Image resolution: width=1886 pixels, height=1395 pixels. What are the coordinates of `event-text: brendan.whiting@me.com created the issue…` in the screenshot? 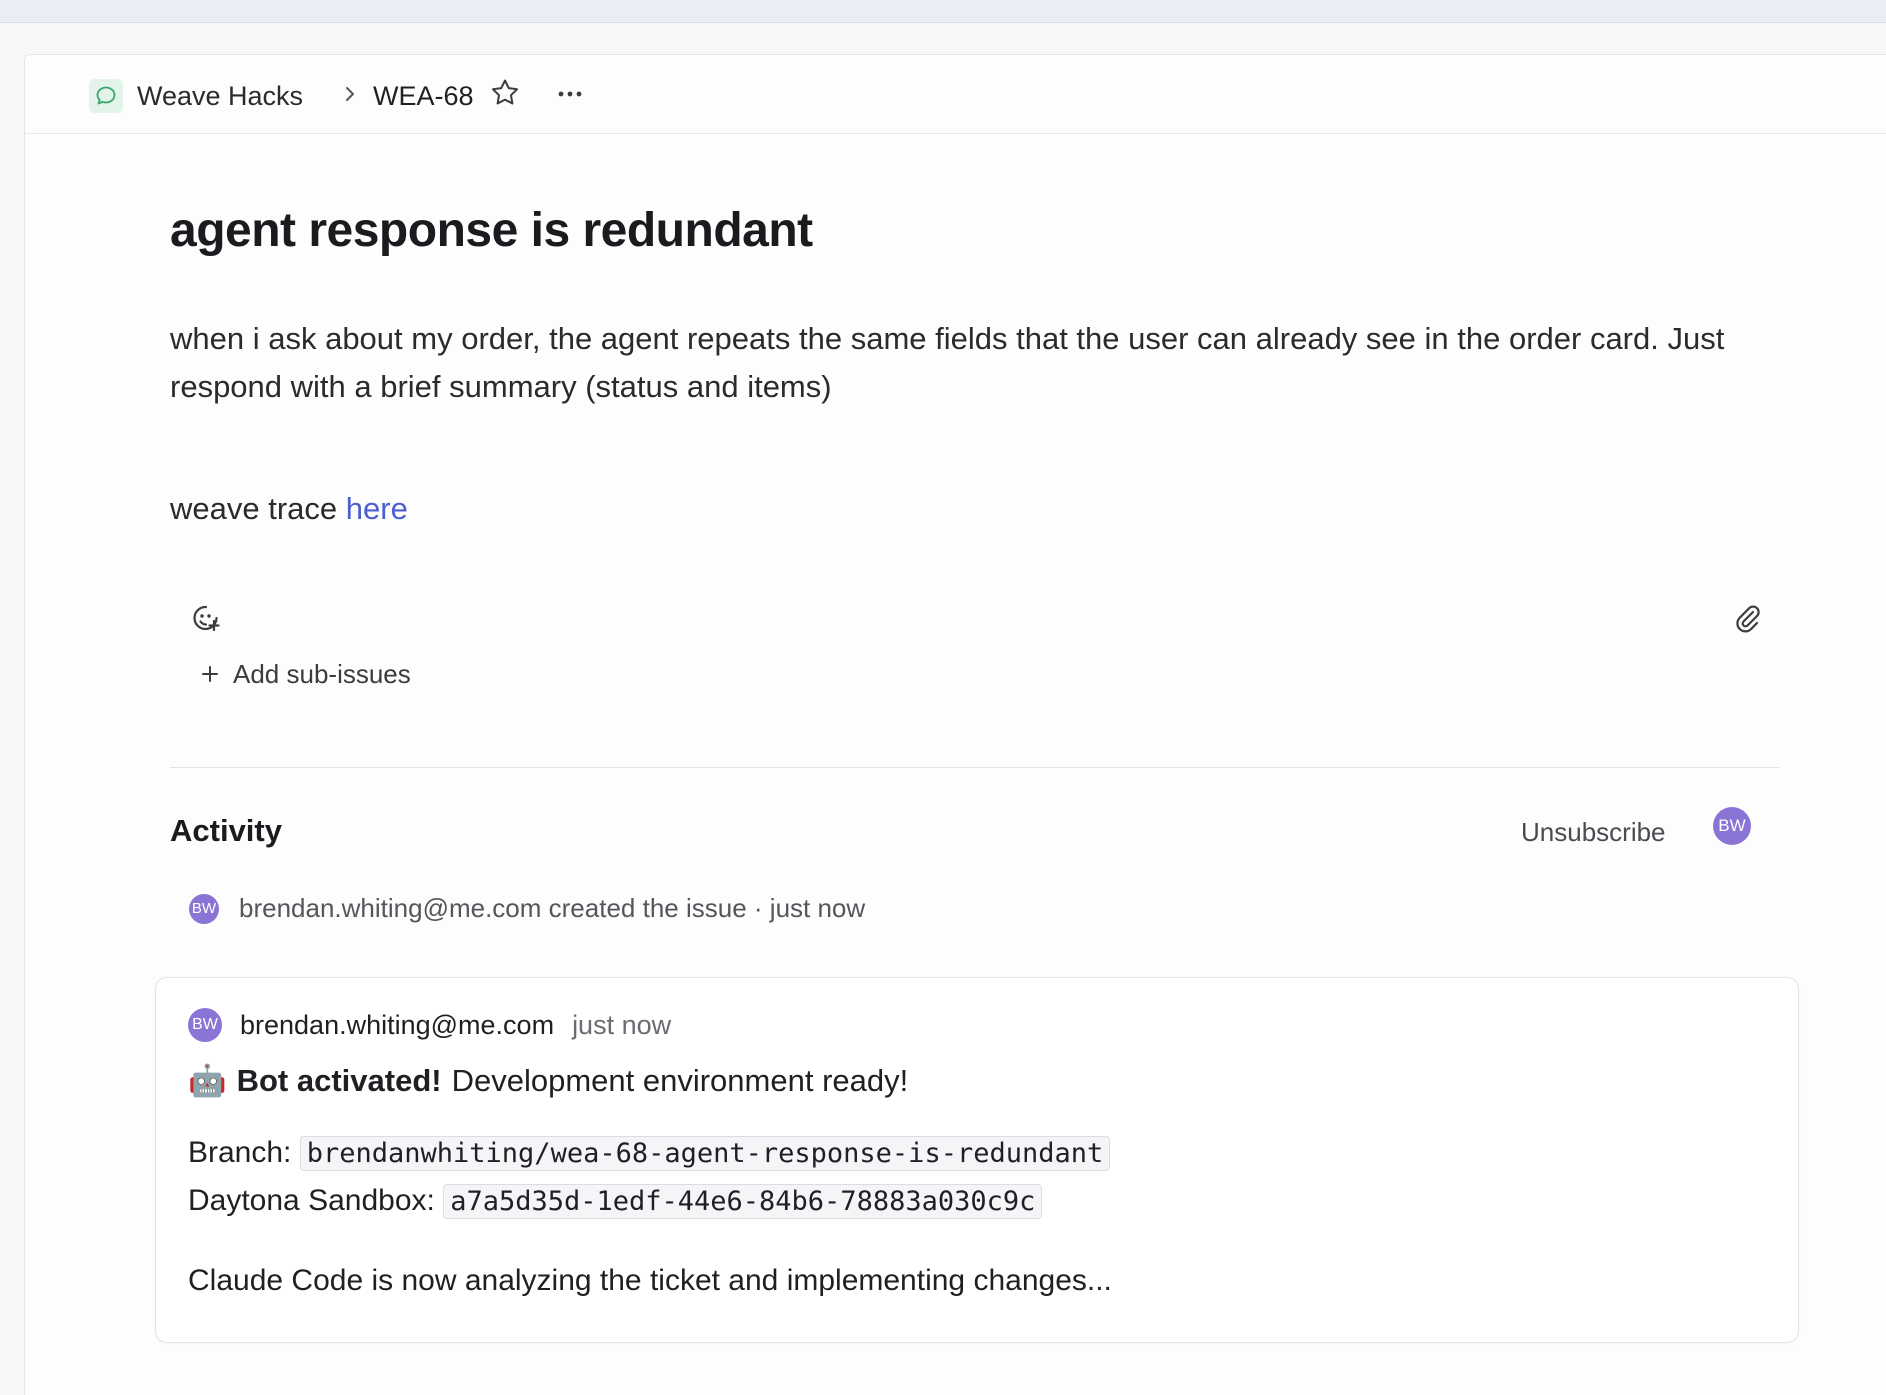 It's located at (552, 908).